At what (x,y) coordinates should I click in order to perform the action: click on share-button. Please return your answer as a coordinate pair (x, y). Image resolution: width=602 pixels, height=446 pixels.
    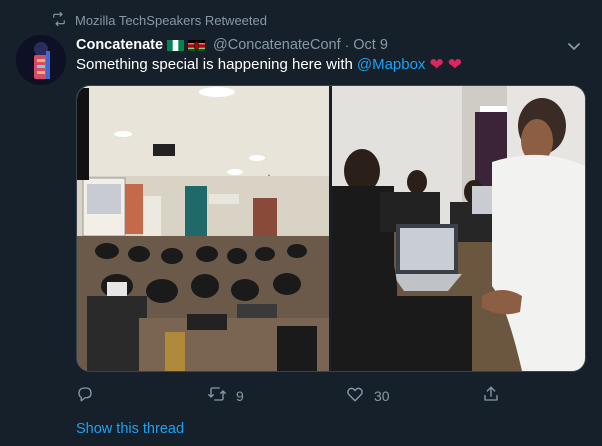
    Looking at the image, I should click on (496, 395).